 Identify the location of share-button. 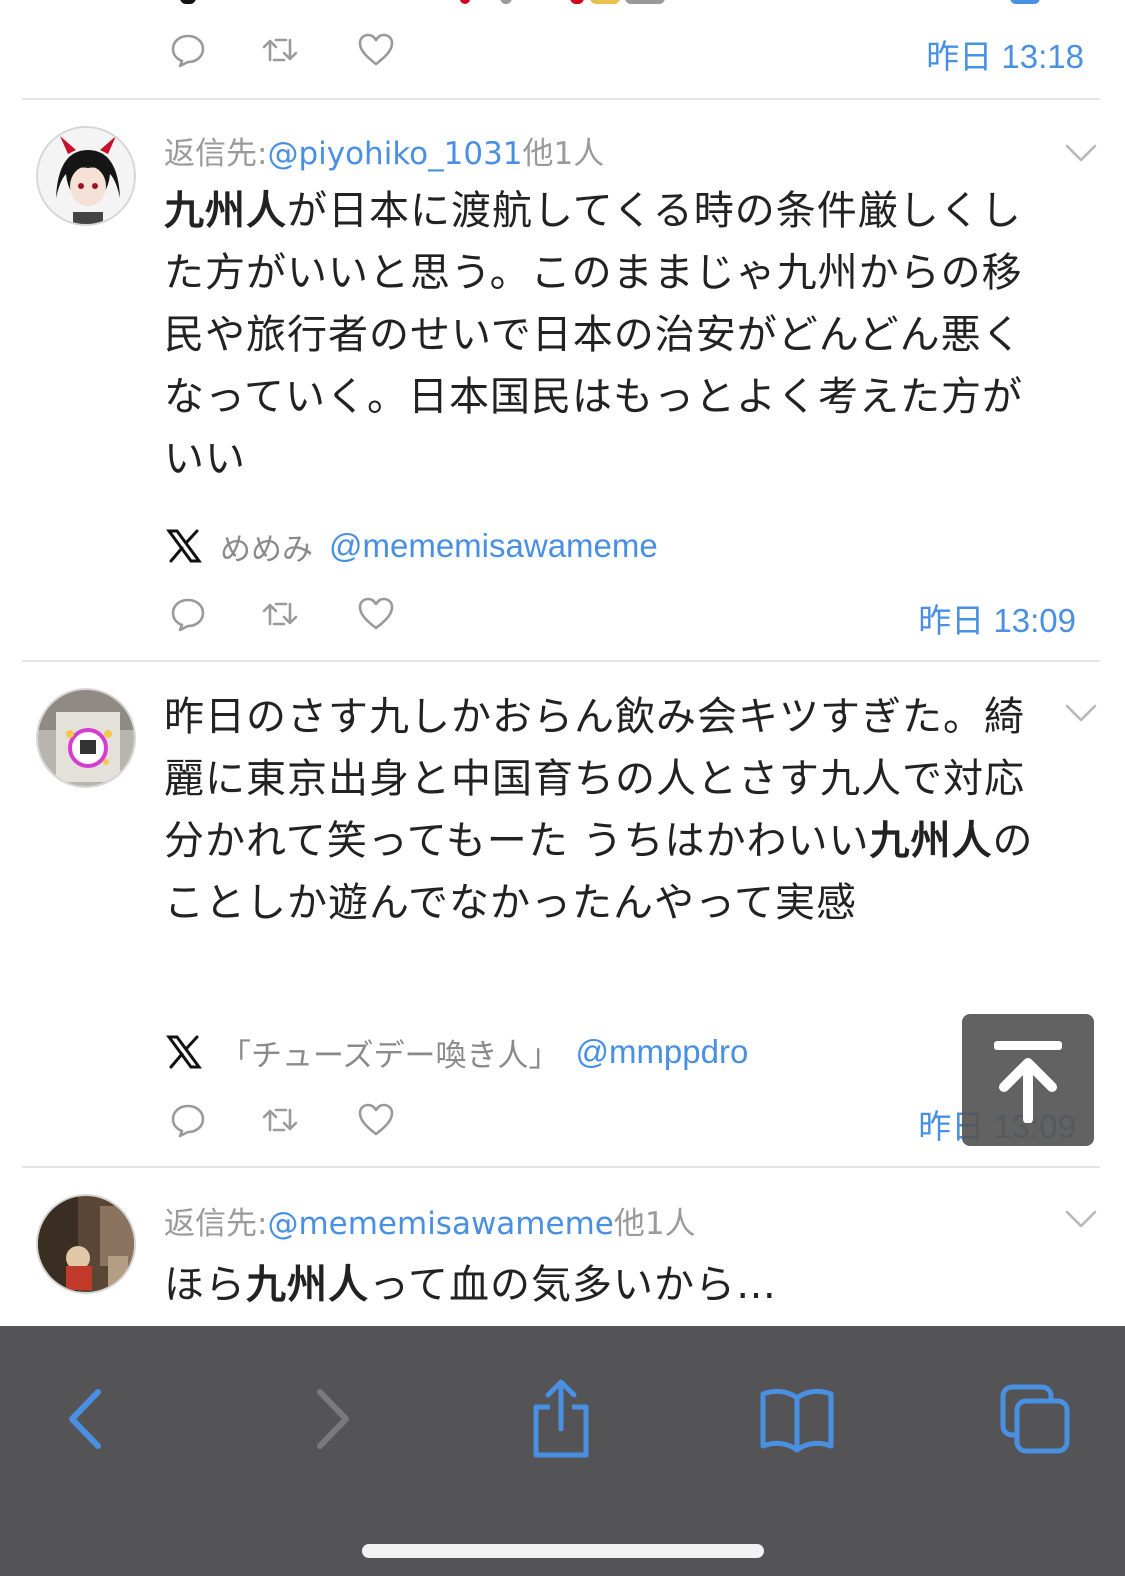
(561, 1419).